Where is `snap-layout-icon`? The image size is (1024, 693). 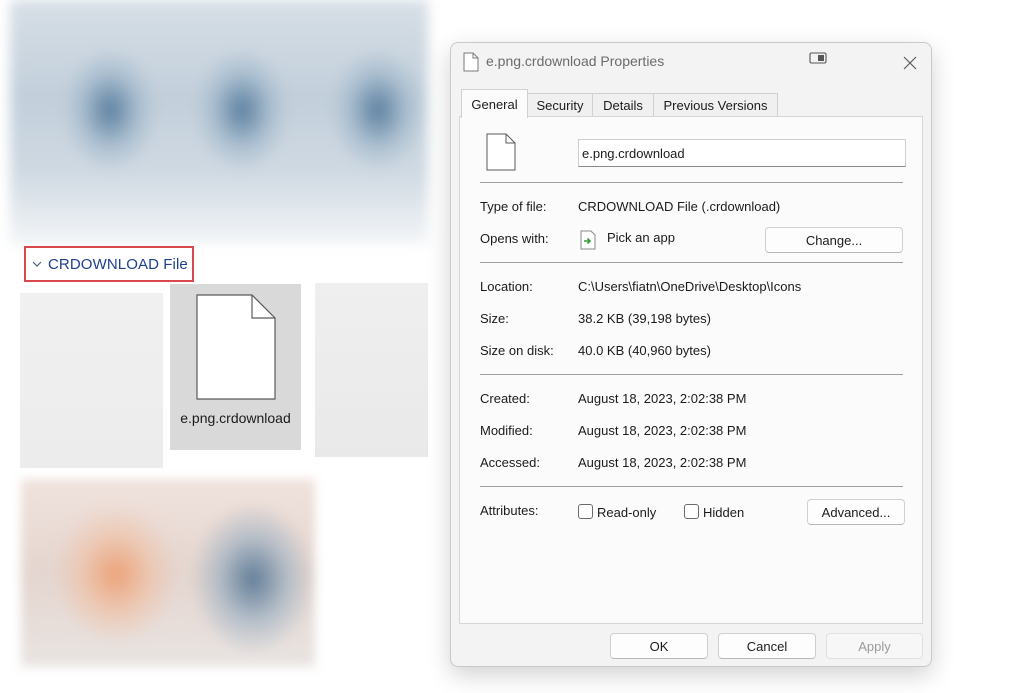 snap-layout-icon is located at coordinates (818, 59).